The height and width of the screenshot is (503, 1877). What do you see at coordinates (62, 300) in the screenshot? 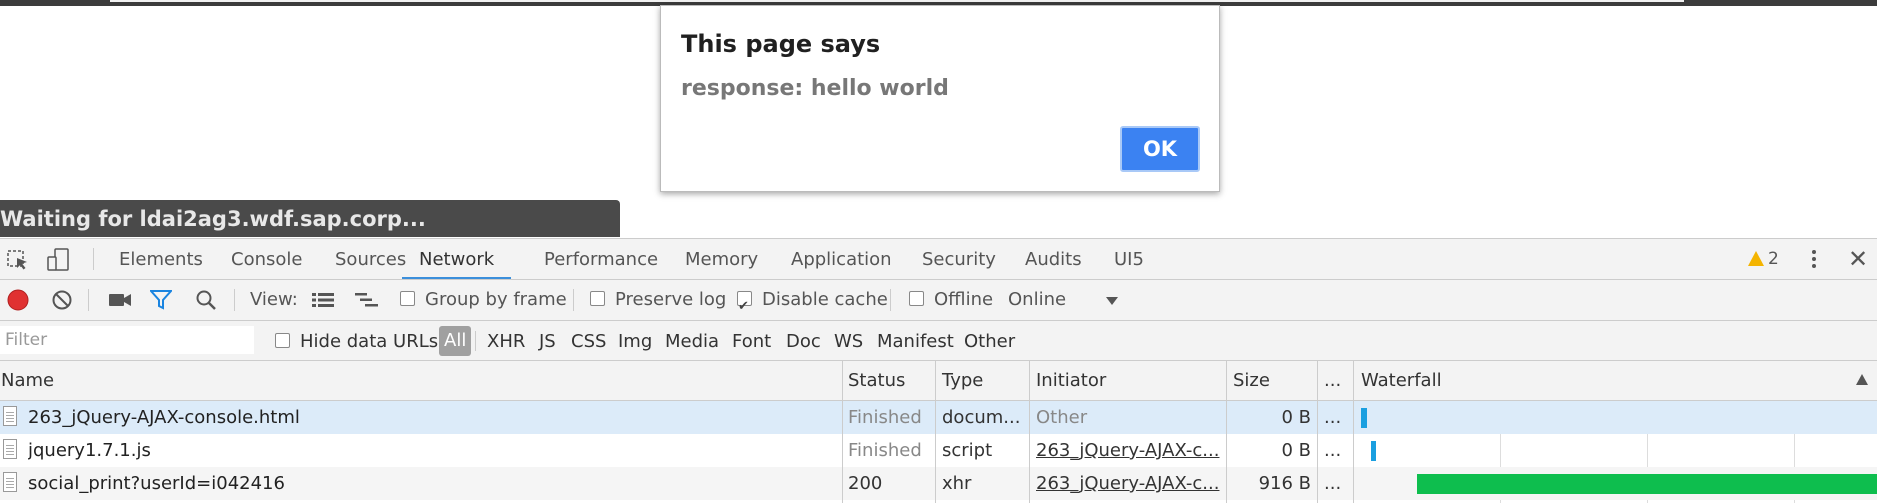
I see `clear-icon` at bounding box center [62, 300].